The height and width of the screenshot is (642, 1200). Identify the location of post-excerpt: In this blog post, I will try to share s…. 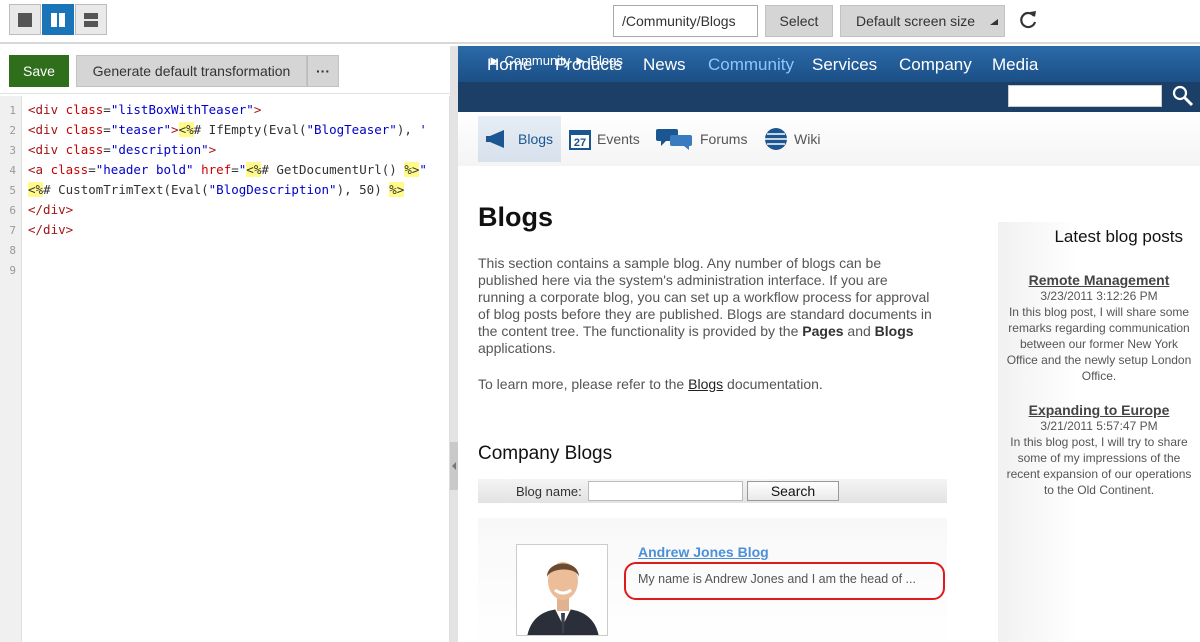
(1099, 466).